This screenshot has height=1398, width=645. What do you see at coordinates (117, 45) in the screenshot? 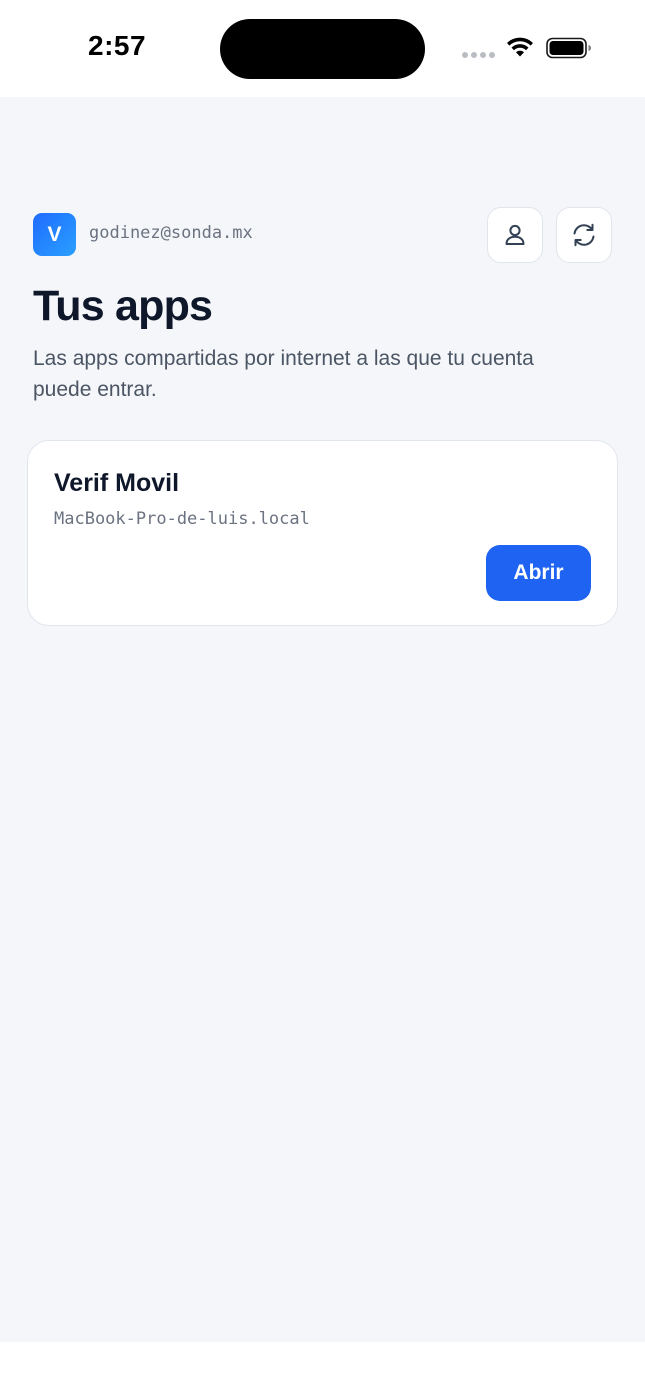
I see `status-time: 2:57` at bounding box center [117, 45].